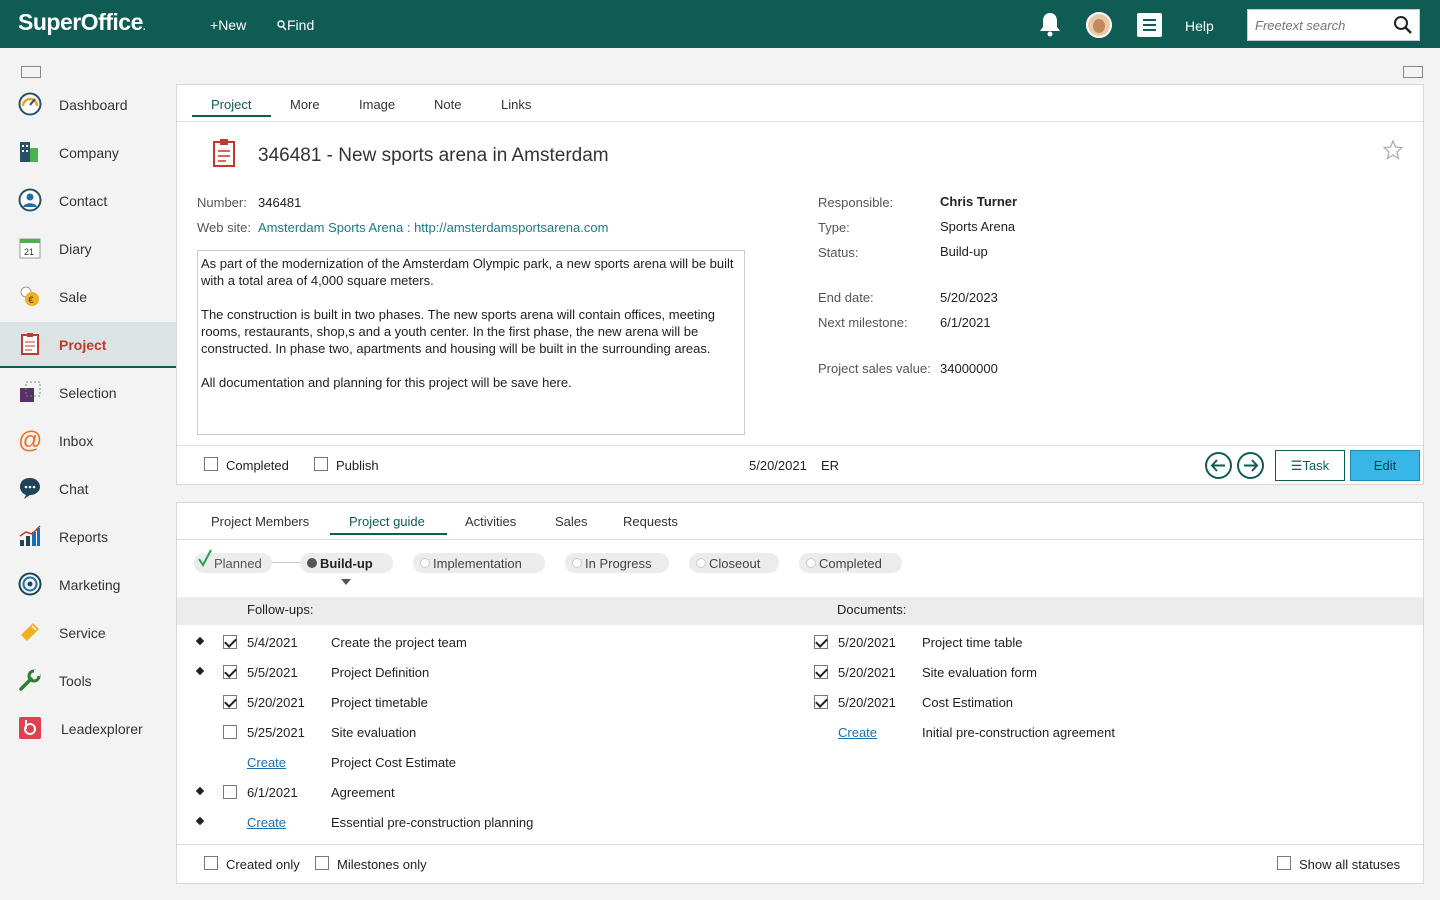 The height and width of the screenshot is (900, 1440). Describe the element at coordinates (1099, 25) in the screenshot. I see `user-avatar` at that location.